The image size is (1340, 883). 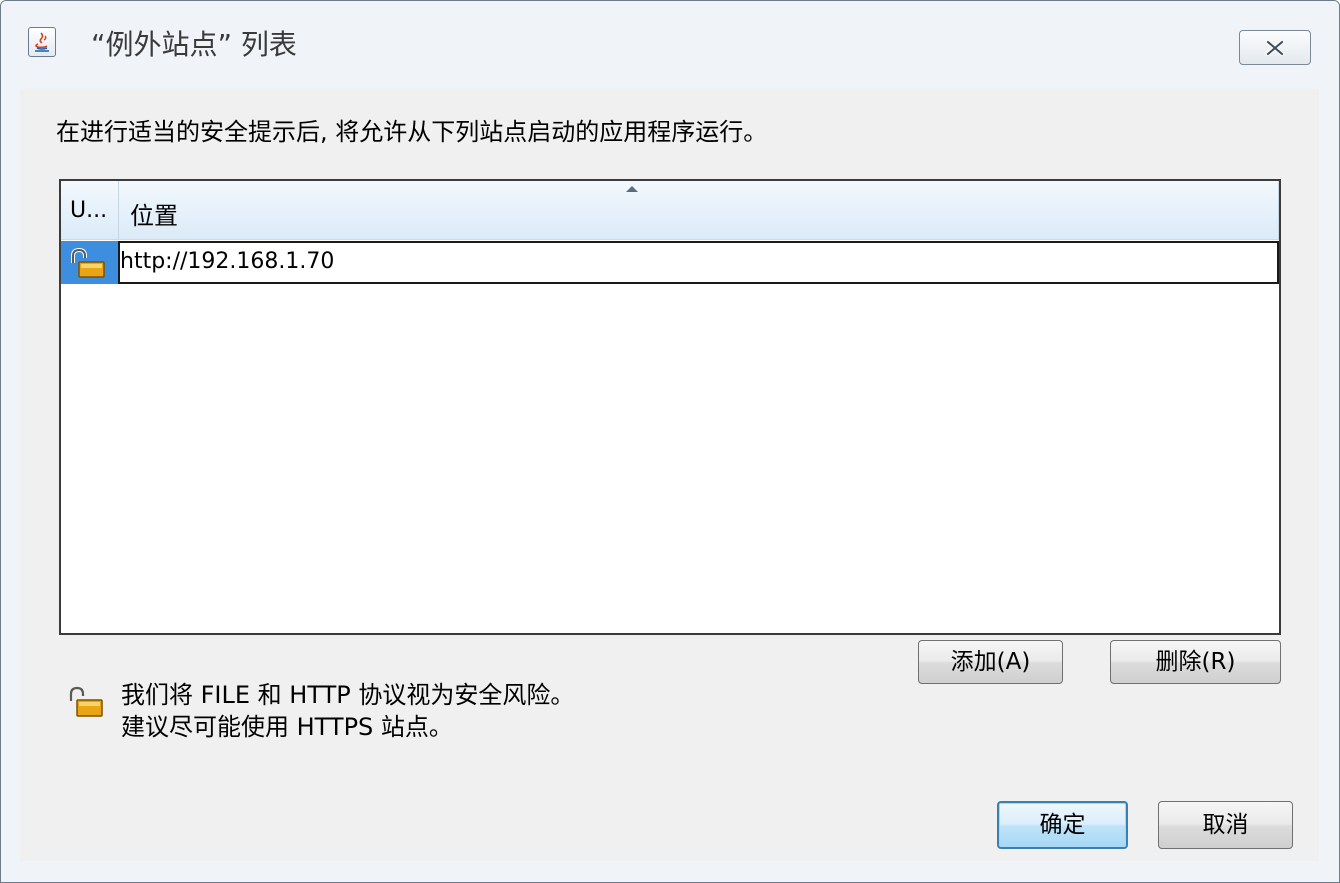 I want to click on close-button, so click(x=1275, y=47).